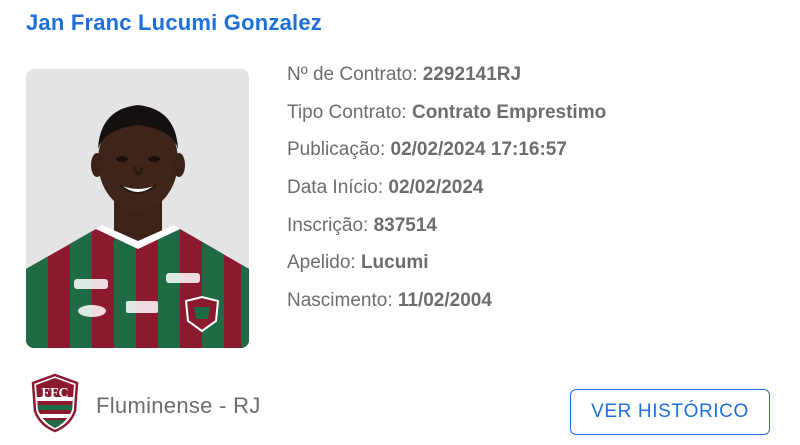 This screenshot has width=800, height=445. I want to click on nickname-row: Apelido: Lucumi, so click(497, 270).